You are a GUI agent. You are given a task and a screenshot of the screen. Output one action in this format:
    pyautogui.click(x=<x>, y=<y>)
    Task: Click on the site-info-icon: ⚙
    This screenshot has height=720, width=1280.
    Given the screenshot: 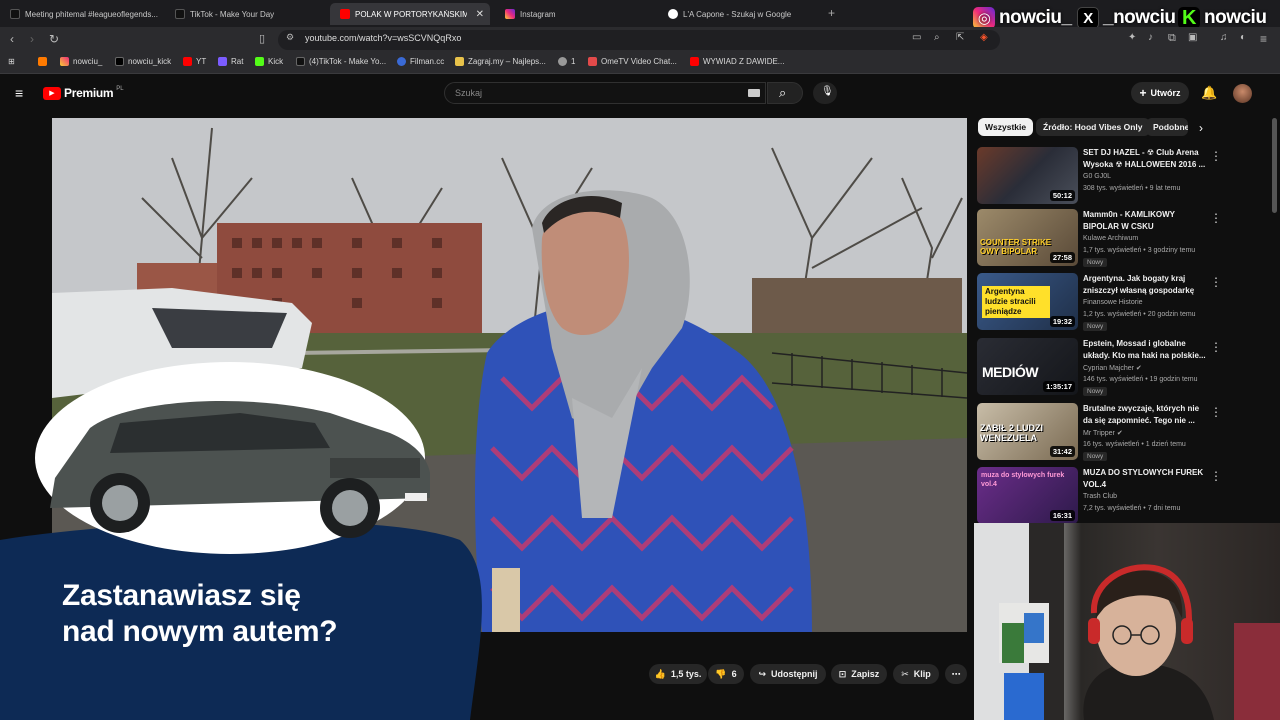 What is the action you would take?
    pyautogui.click(x=290, y=37)
    